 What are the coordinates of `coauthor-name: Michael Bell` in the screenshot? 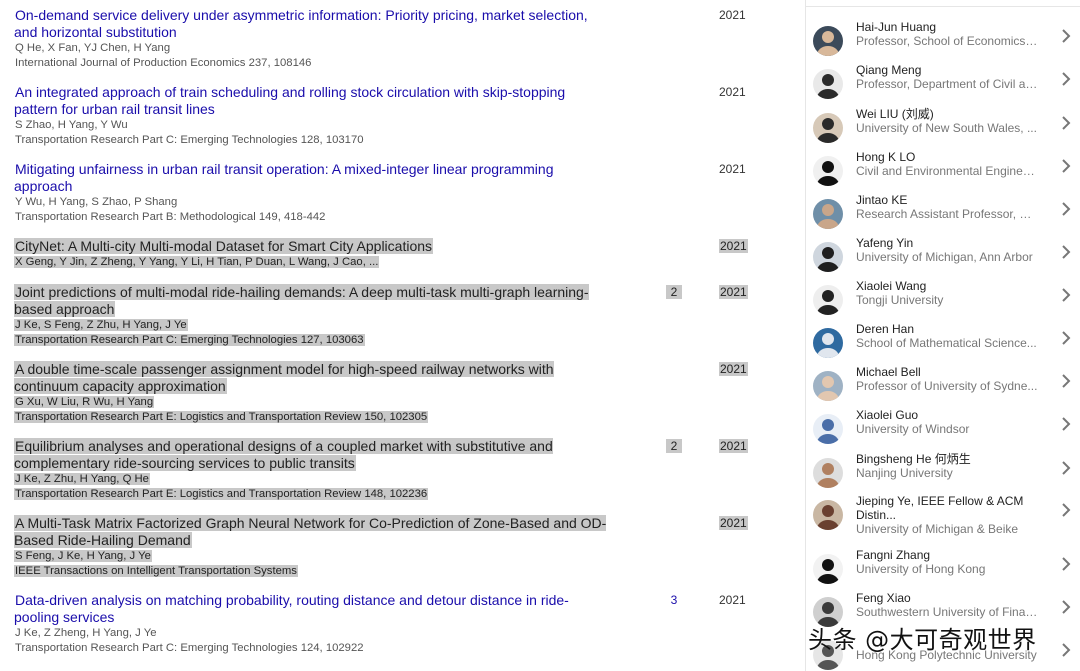 It's located at (948, 372).